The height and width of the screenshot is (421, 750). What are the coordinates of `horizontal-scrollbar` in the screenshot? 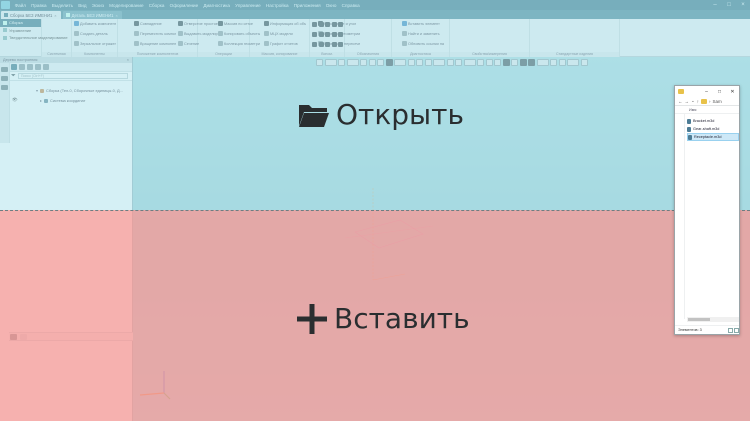 It's located at (713, 319).